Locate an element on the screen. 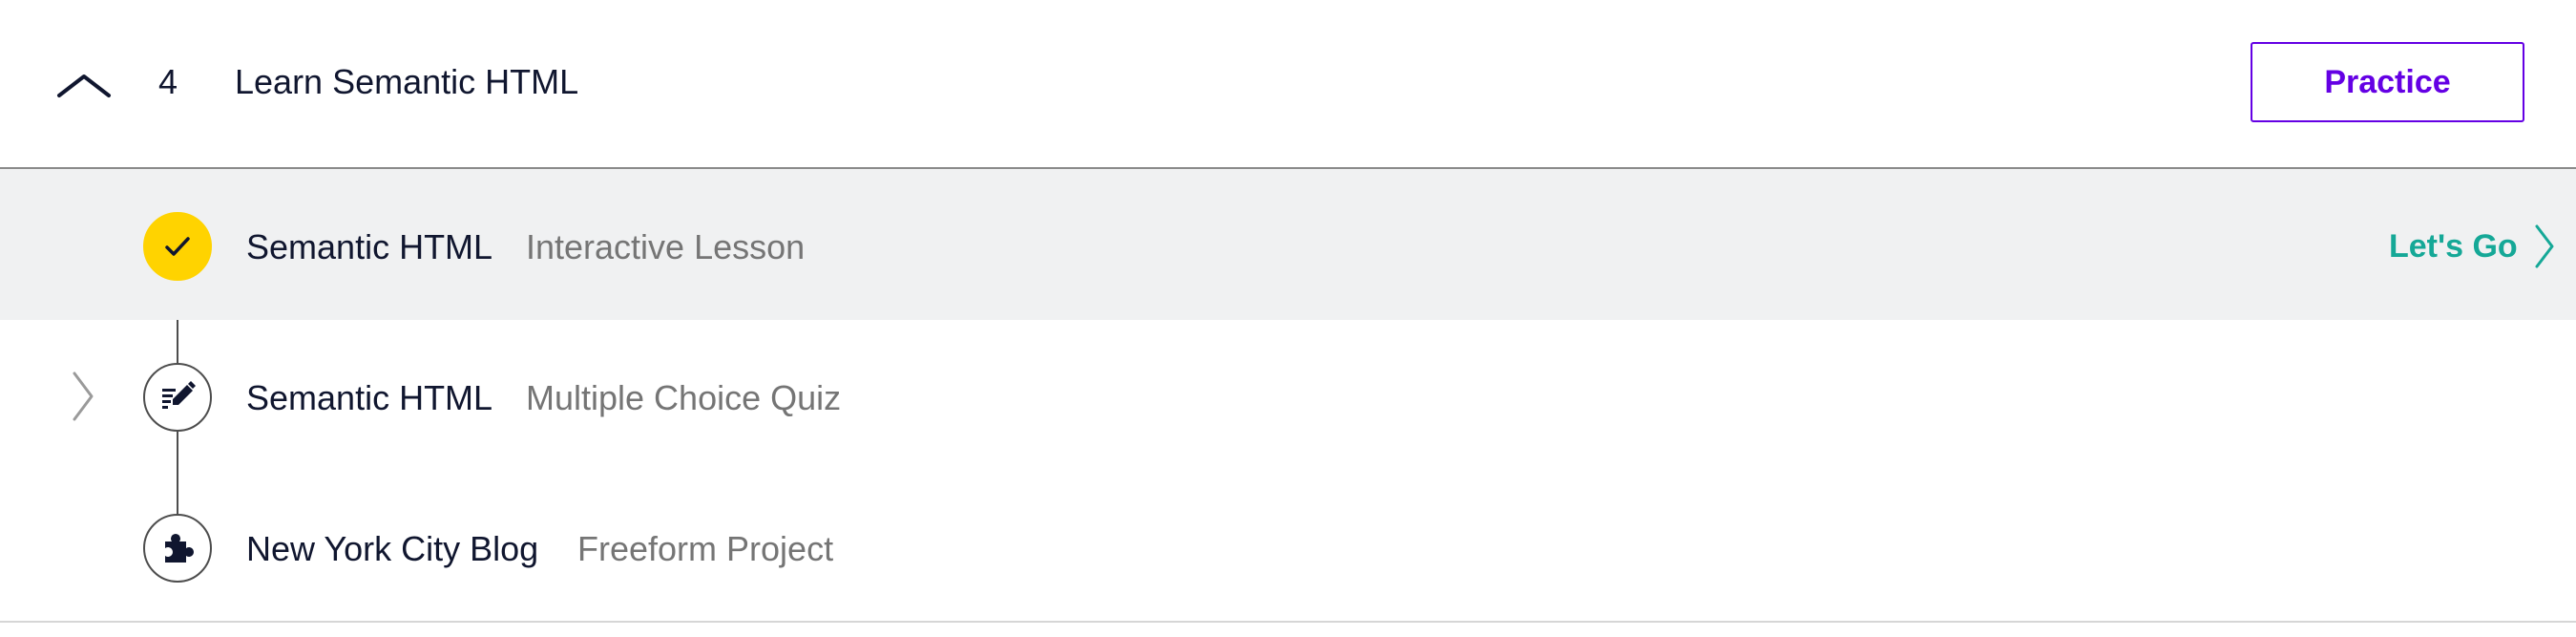  puzzle-piece-icon is located at coordinates (179, 549).